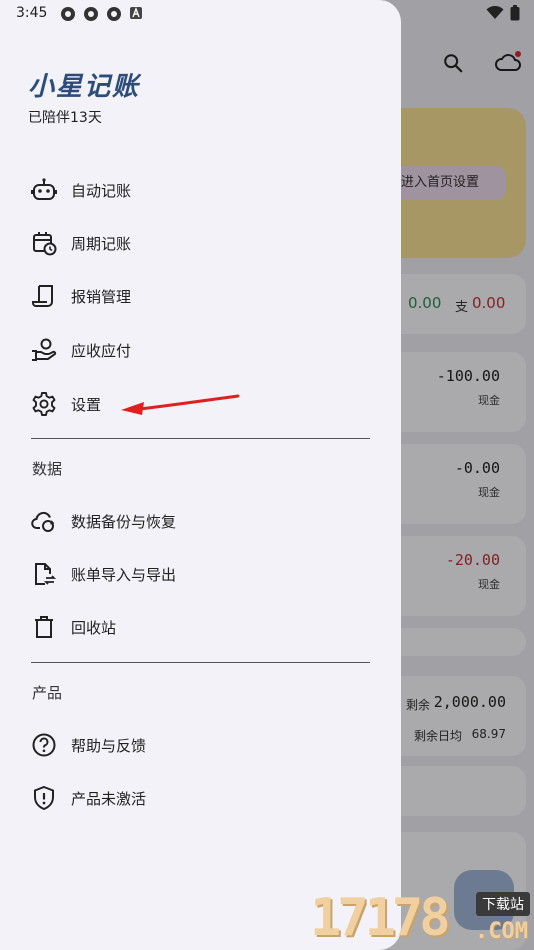  Describe the element at coordinates (44, 521) in the screenshot. I see `cloud-sync-icon` at that location.